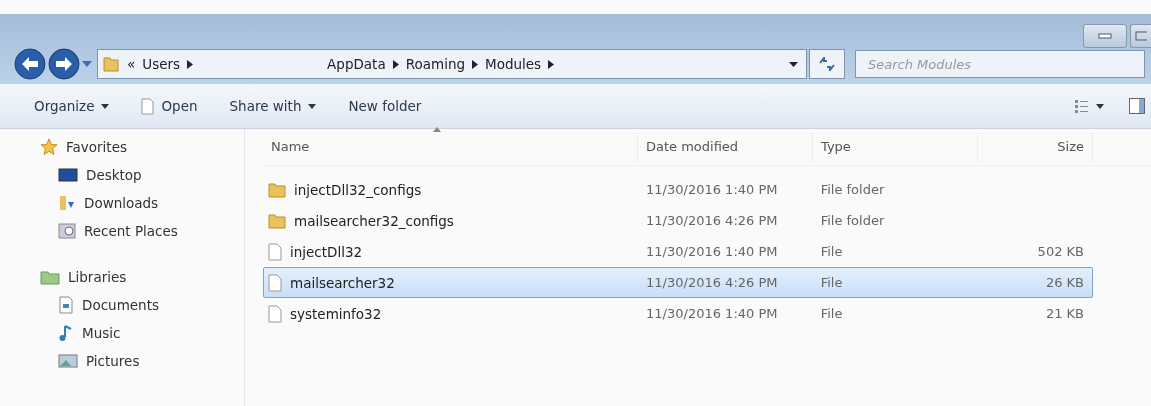  What do you see at coordinates (1064, 313) in the screenshot?
I see `size-cell-text: 21 KB` at bounding box center [1064, 313].